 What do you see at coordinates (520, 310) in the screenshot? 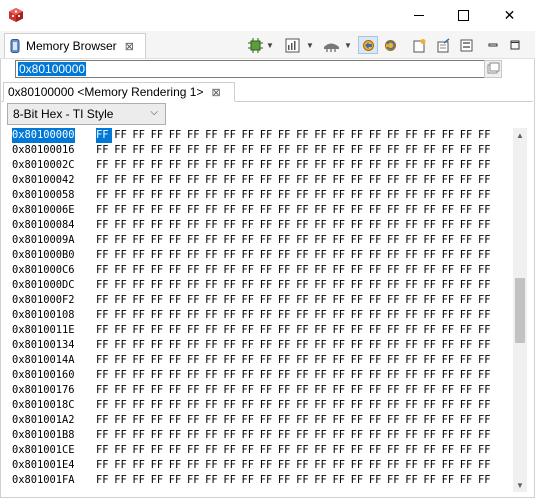
I see `scroll-thumb` at bounding box center [520, 310].